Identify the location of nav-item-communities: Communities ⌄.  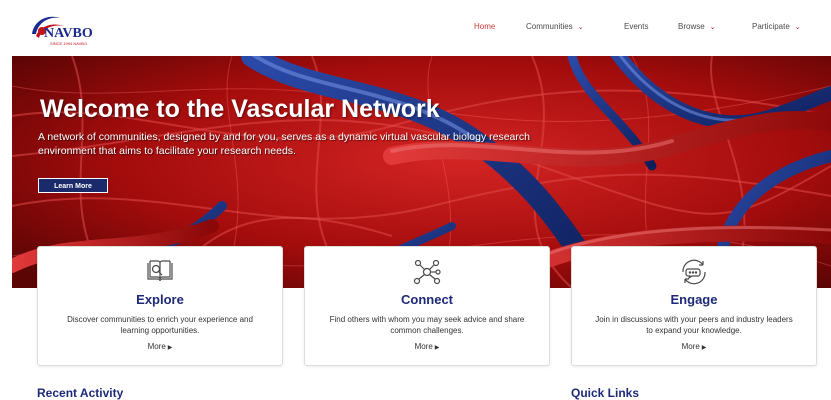
(555, 26).